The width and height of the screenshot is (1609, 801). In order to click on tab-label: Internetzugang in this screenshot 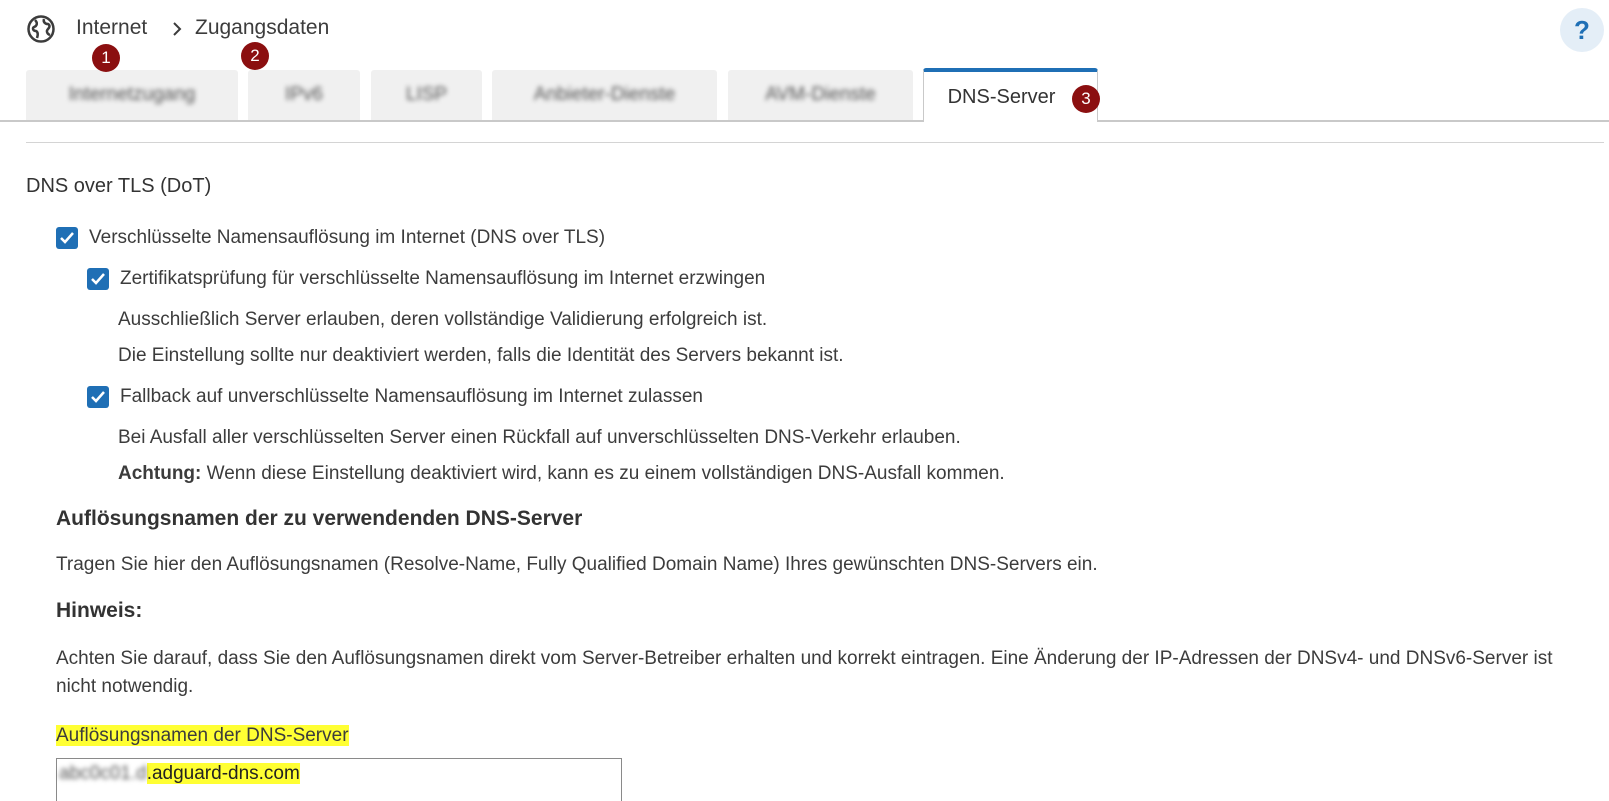, I will do `click(132, 94)`.